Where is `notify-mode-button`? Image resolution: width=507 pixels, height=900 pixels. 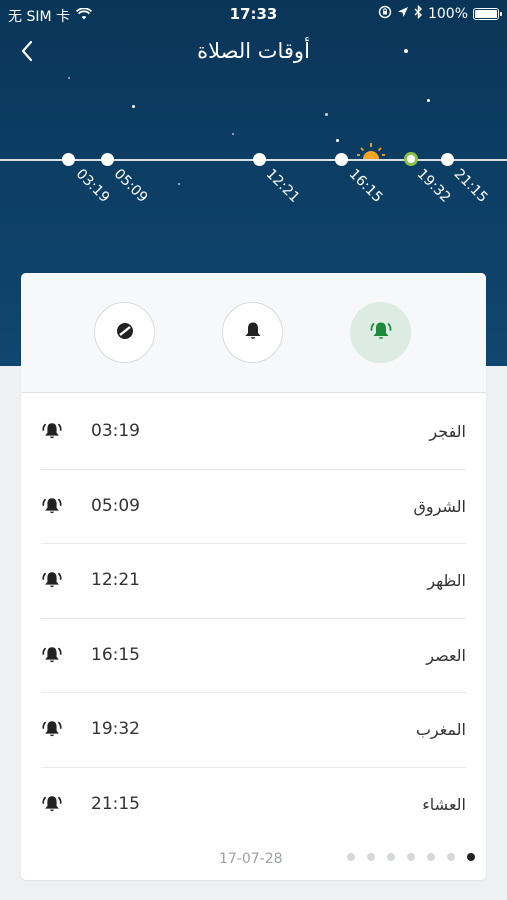
notify-mode-button is located at coordinates (252, 332).